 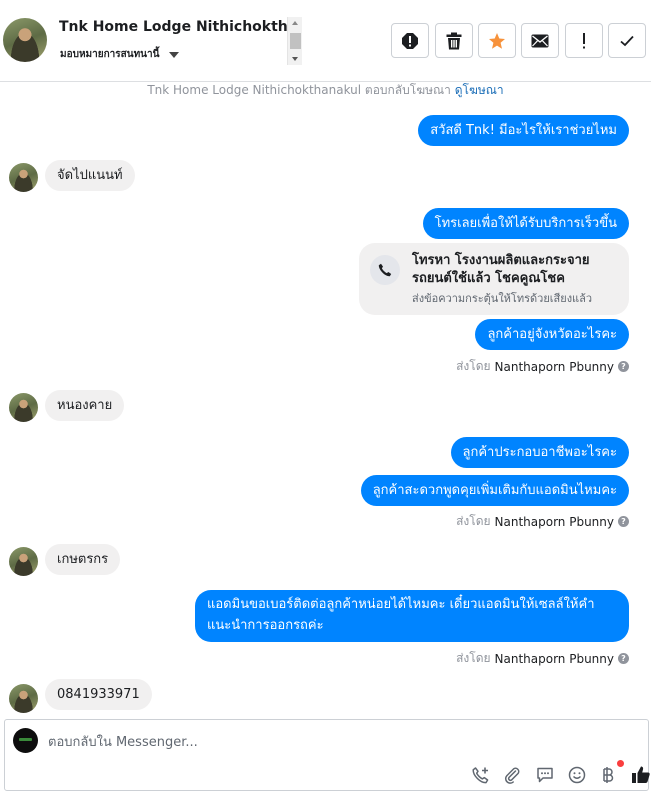 What do you see at coordinates (539, 452) in the screenshot?
I see `outgoing-message: ลูกค้าประกอบอาชีพอะไรคะ` at bounding box center [539, 452].